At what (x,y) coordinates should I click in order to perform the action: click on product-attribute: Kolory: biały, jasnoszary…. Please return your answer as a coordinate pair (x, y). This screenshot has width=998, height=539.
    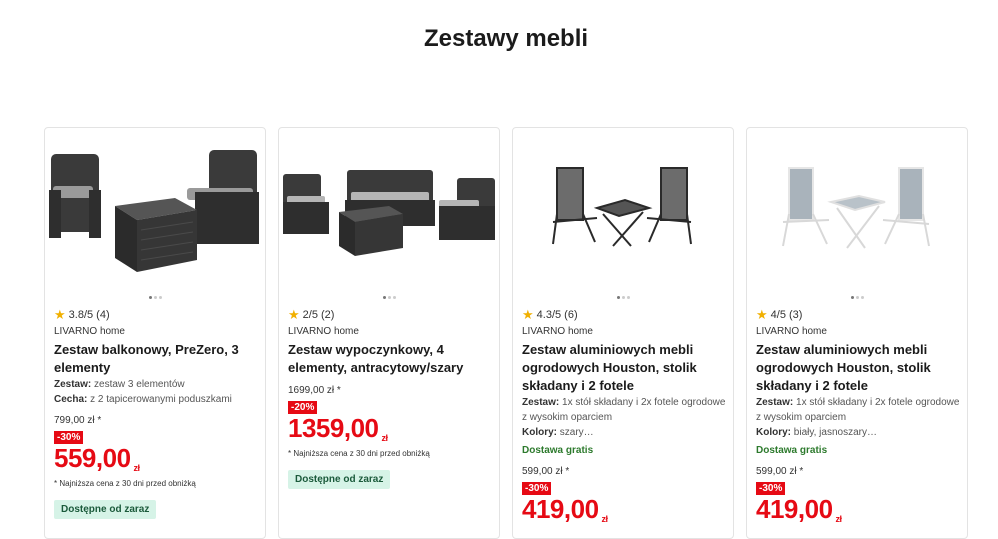
    Looking at the image, I should click on (816, 432).